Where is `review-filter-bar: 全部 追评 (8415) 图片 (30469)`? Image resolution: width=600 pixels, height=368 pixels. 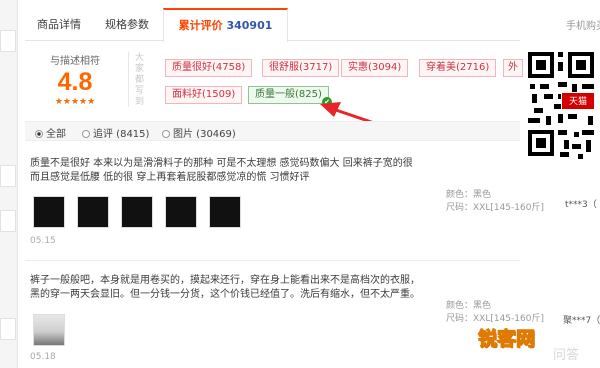 review-filter-bar: 全部 追评 (8415) 图片 (30469) is located at coordinates (272, 131).